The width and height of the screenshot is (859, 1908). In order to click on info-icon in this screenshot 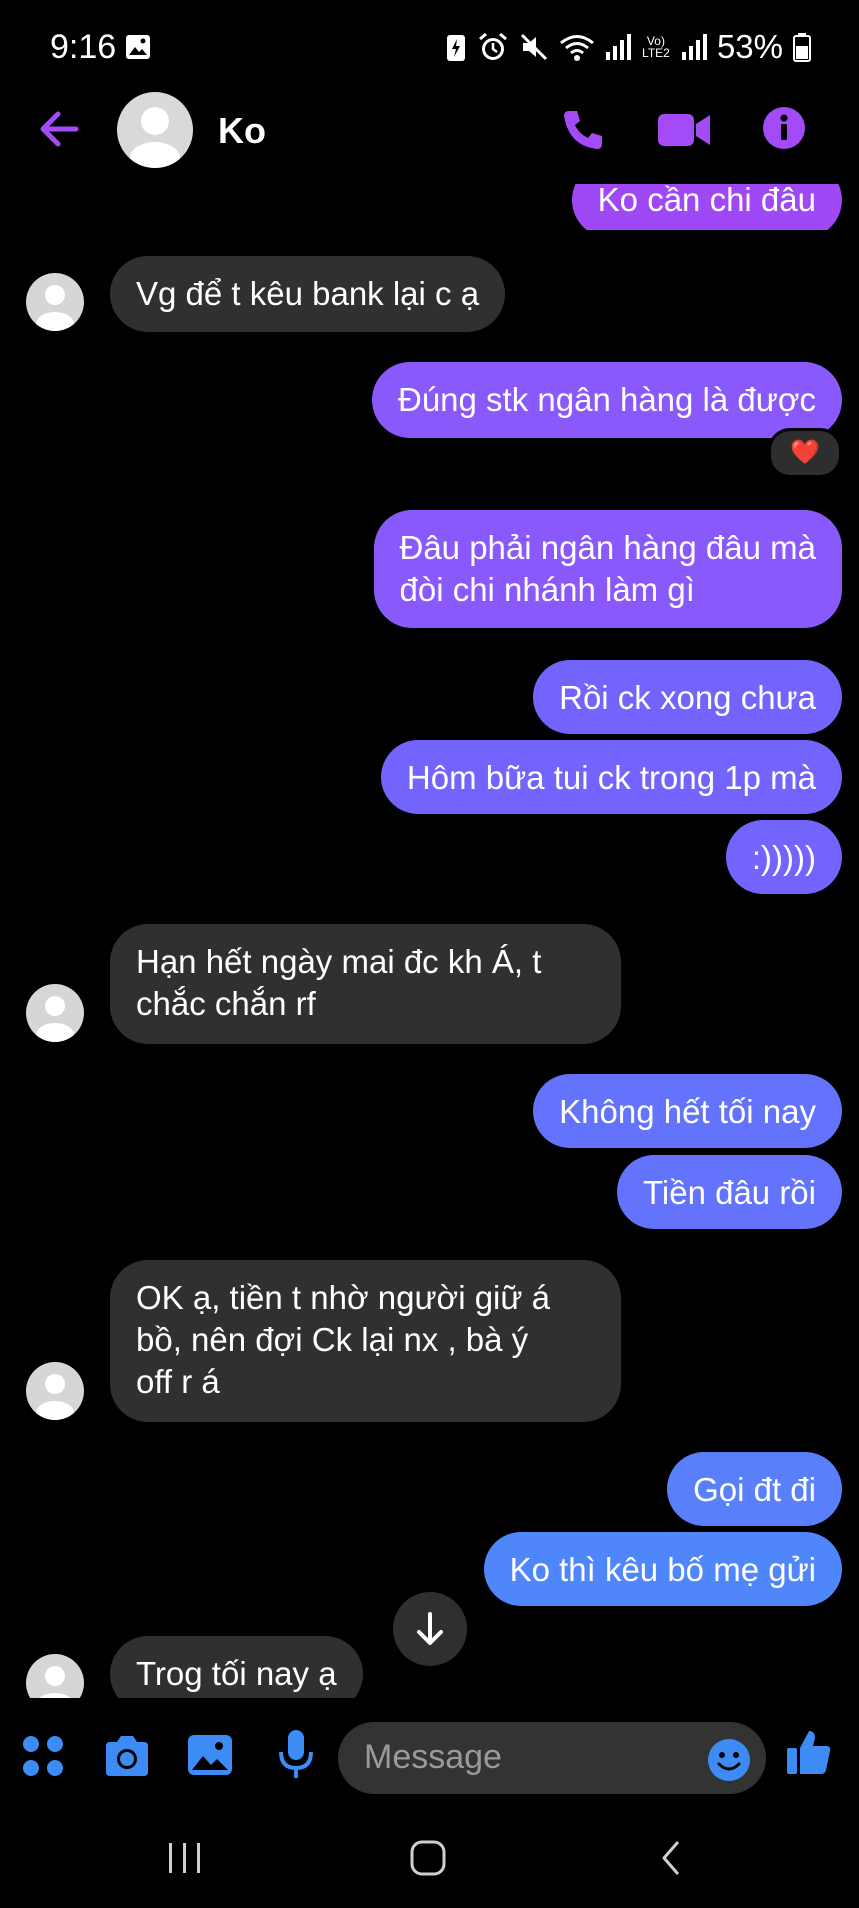, I will do `click(784, 128)`.